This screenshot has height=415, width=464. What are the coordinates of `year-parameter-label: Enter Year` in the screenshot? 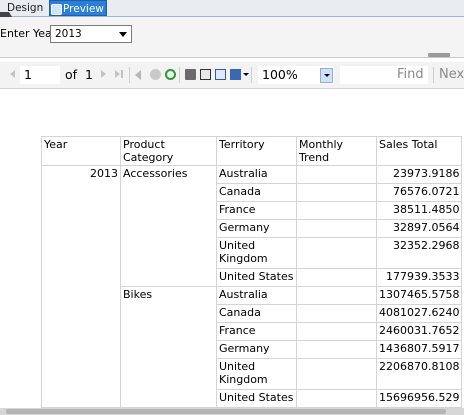 It's located at (28, 33).